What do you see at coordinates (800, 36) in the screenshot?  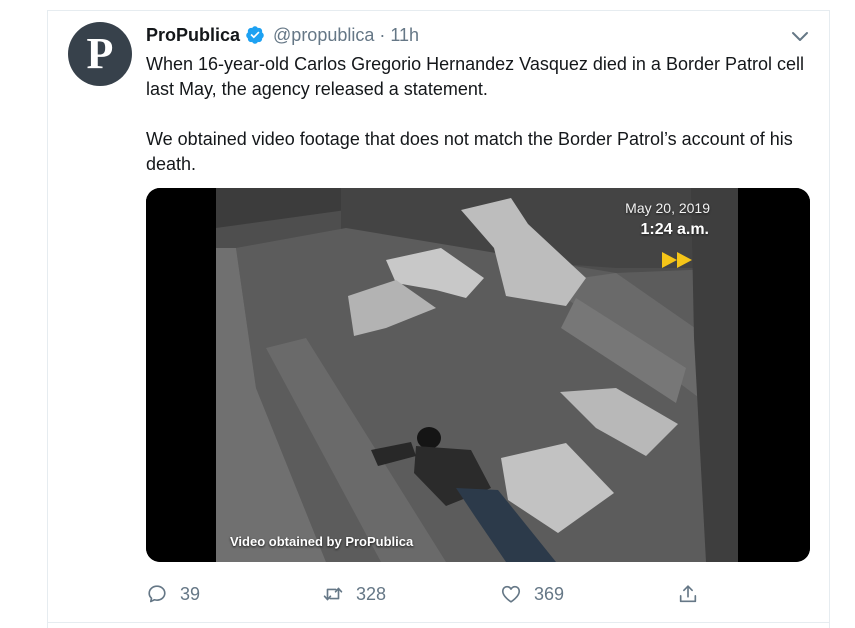 I see `chevron-down-icon` at bounding box center [800, 36].